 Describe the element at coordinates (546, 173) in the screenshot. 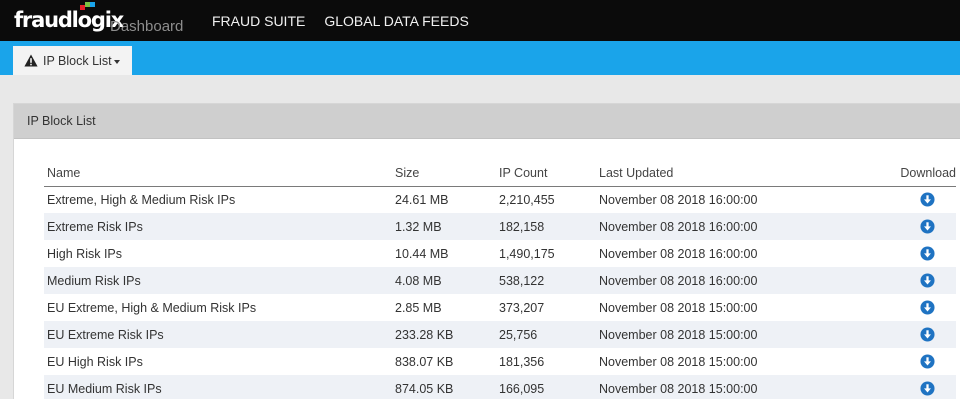

I see `column-header-ip-count: IP Count` at that location.